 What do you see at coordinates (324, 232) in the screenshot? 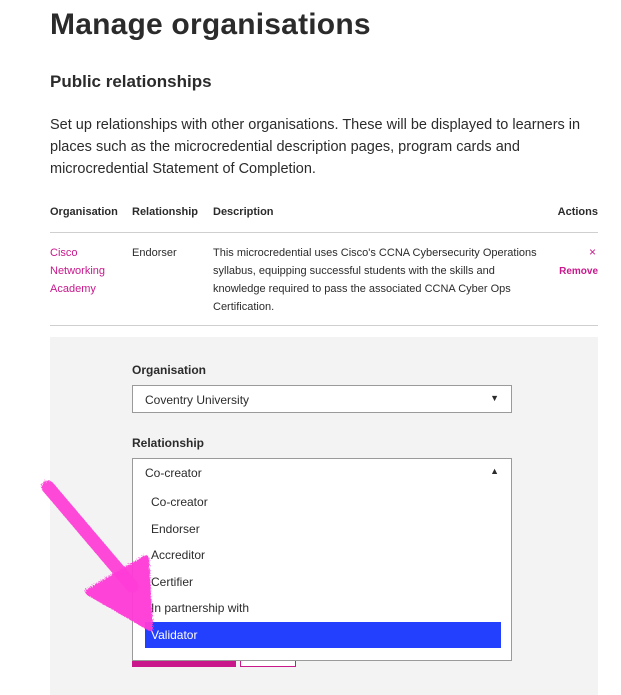
I see `header-divider` at bounding box center [324, 232].